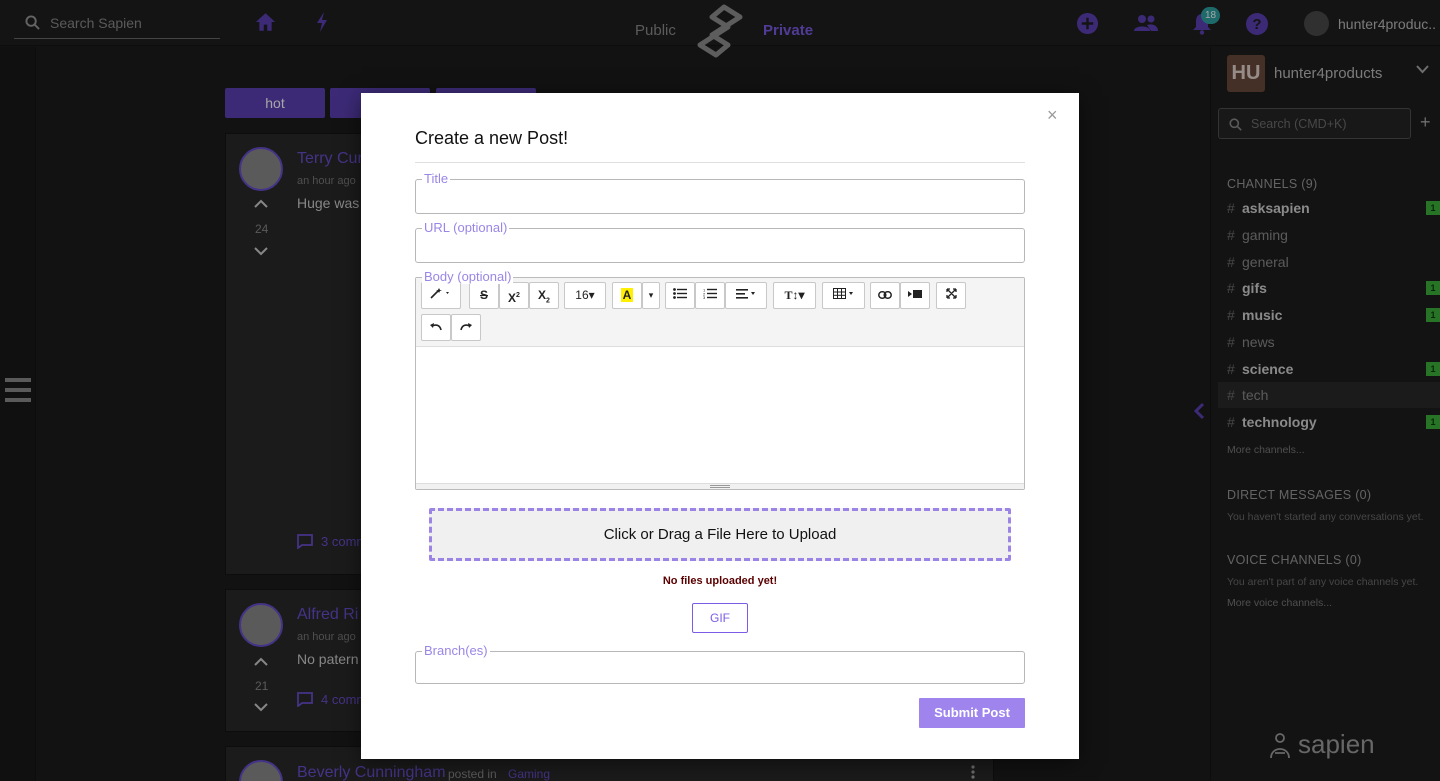 This screenshot has height=781, width=1440. I want to click on channel-label: music, so click(1262, 315).